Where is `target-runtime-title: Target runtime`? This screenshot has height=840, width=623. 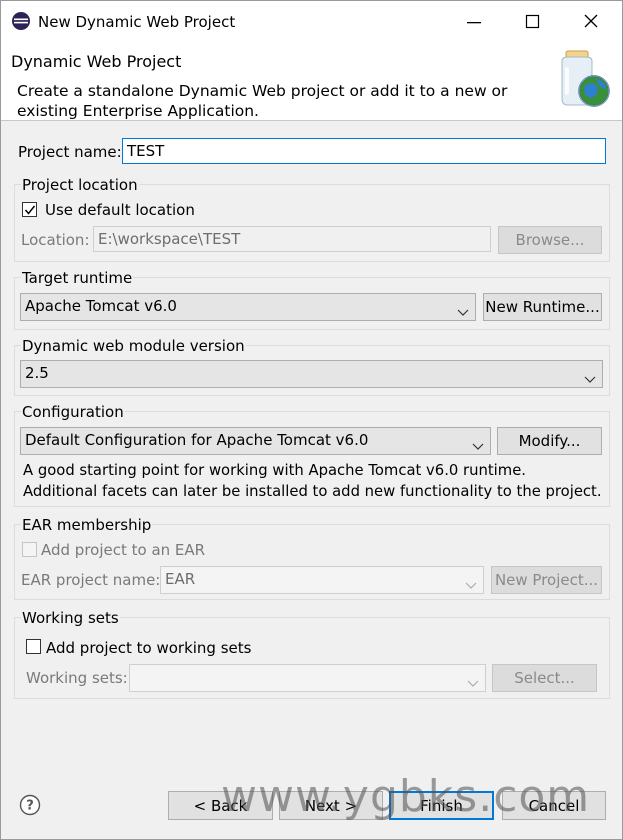 target-runtime-title: Target runtime is located at coordinates (77, 278).